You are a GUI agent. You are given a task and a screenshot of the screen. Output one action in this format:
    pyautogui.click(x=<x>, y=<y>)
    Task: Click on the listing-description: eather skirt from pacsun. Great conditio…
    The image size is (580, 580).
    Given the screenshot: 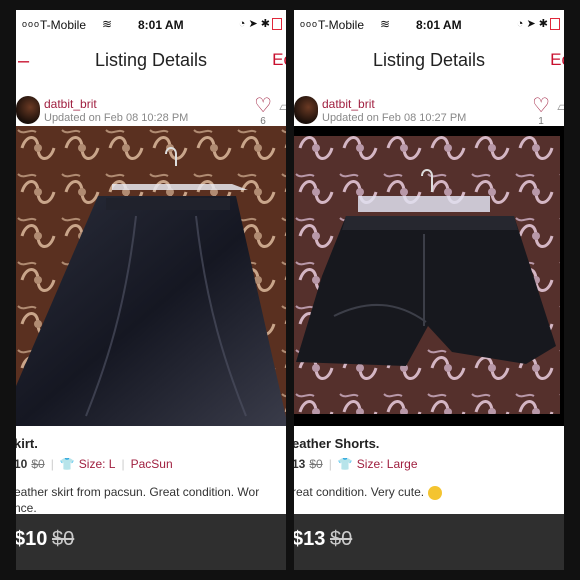 What is the action you would take?
    pyautogui.click(x=151, y=500)
    